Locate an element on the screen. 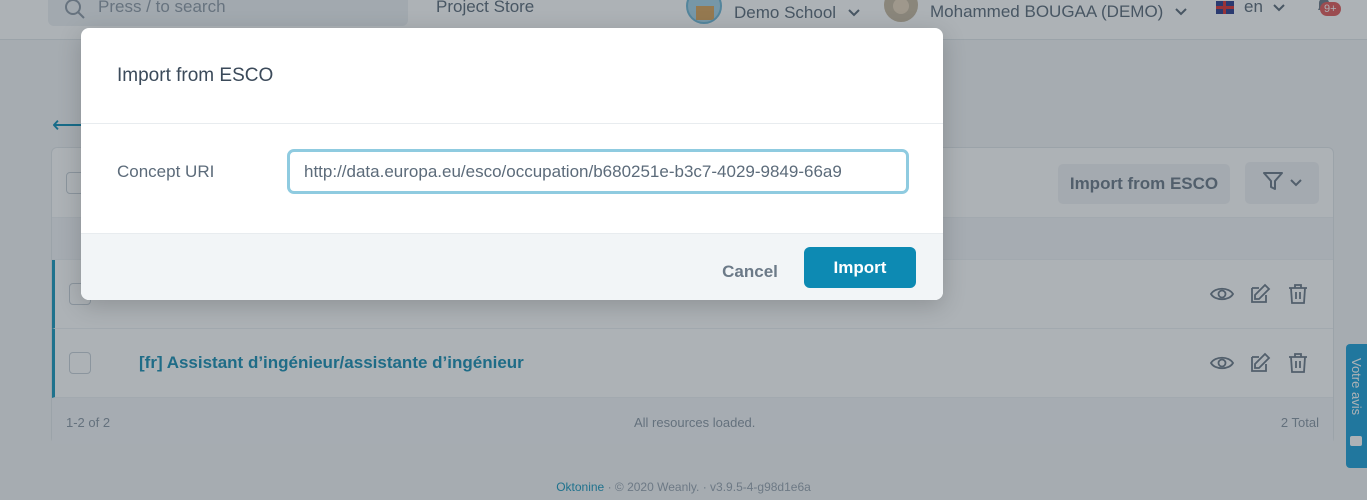 This screenshot has height=500, width=1367. concept-uri-label: Concept URI is located at coordinates (166, 171).